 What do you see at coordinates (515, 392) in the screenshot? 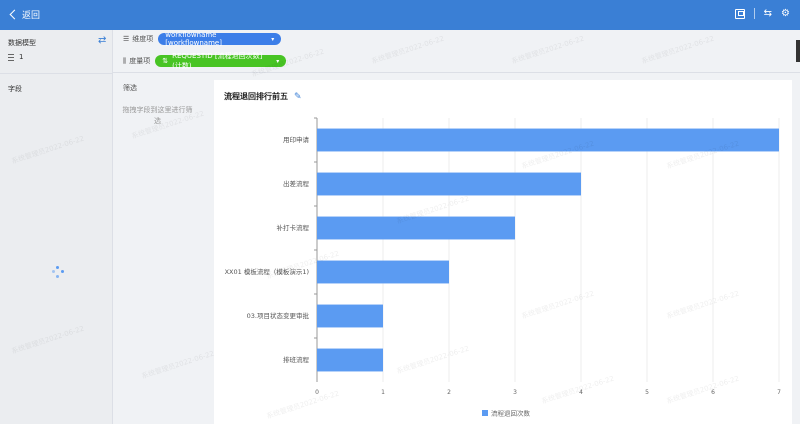
I see `x-tick-label: 3` at bounding box center [515, 392].